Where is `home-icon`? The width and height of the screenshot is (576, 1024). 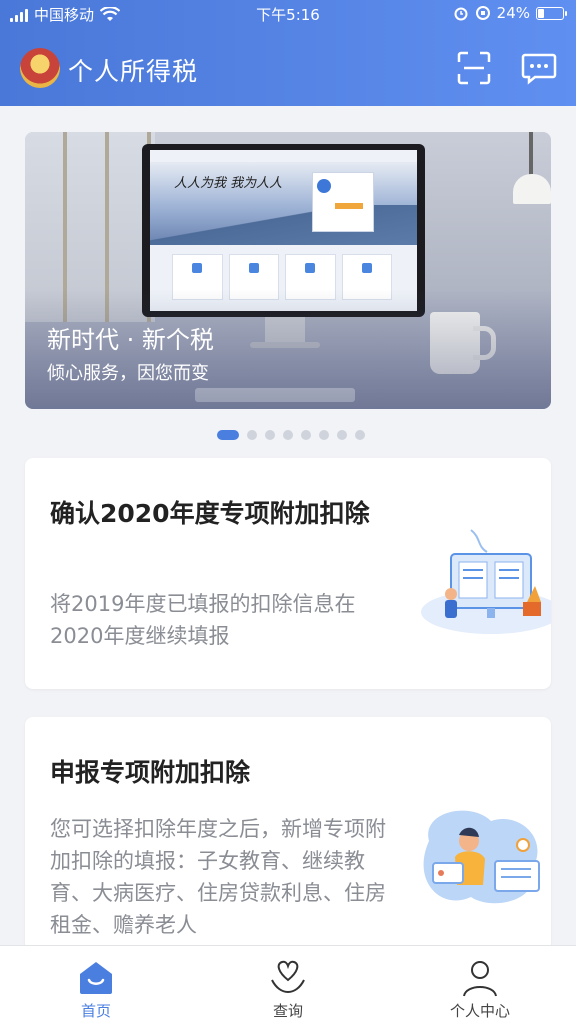
home-icon is located at coordinates (96, 978).